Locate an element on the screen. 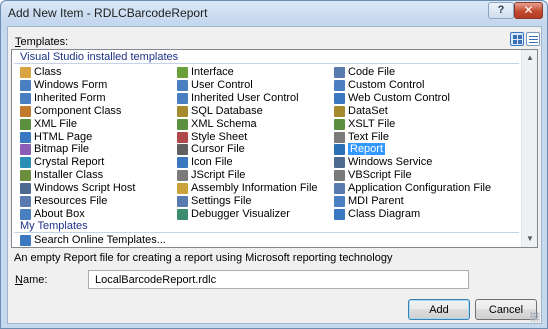 The height and width of the screenshot is (329, 548). template-item: SQL Database is located at coordinates (220, 111).